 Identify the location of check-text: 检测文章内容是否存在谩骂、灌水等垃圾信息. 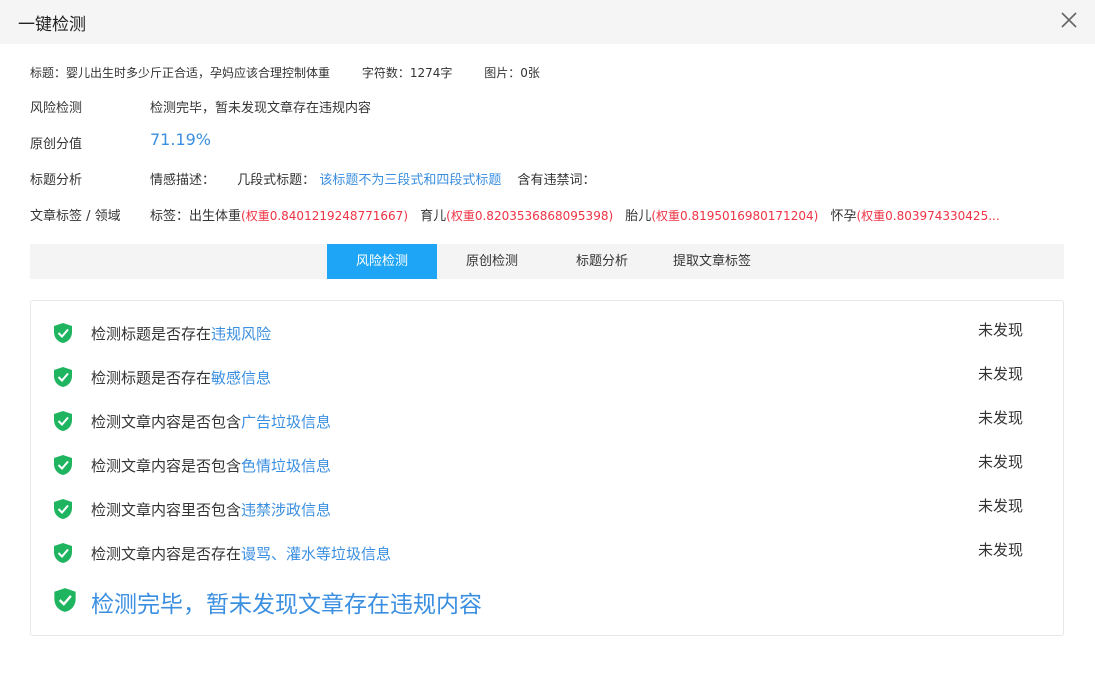
(241, 553).